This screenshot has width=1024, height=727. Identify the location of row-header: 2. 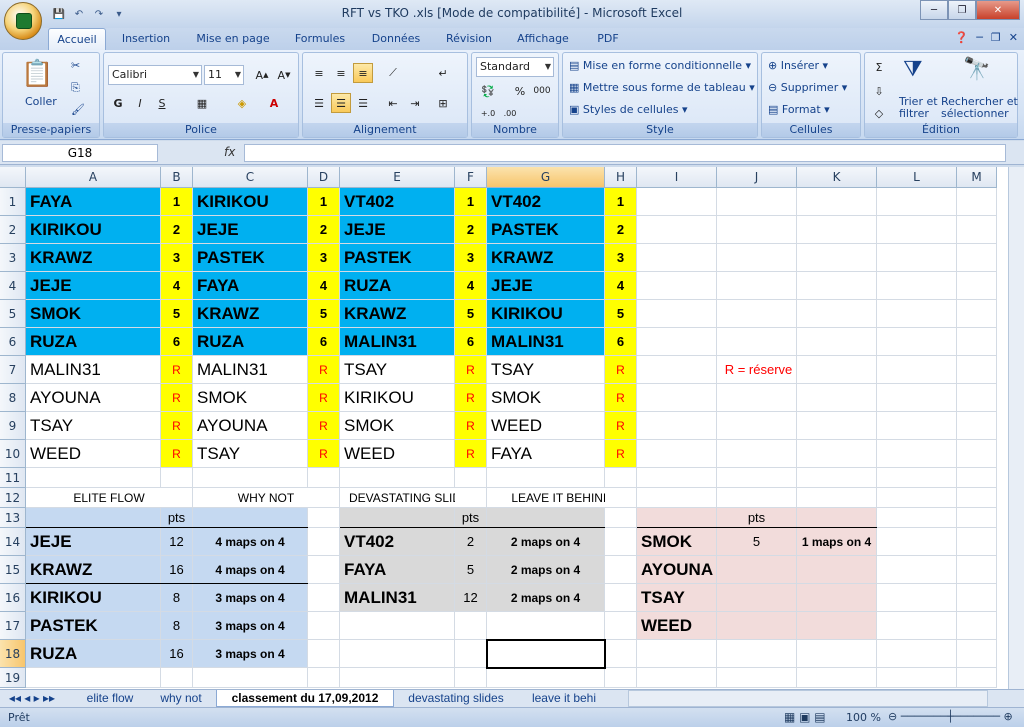
(13, 230).